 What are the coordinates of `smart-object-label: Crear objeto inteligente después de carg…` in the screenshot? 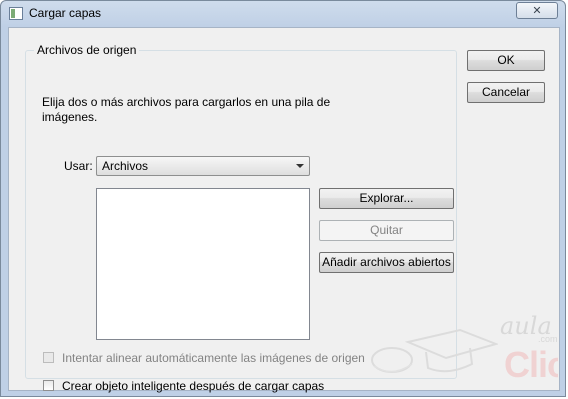 It's located at (193, 386).